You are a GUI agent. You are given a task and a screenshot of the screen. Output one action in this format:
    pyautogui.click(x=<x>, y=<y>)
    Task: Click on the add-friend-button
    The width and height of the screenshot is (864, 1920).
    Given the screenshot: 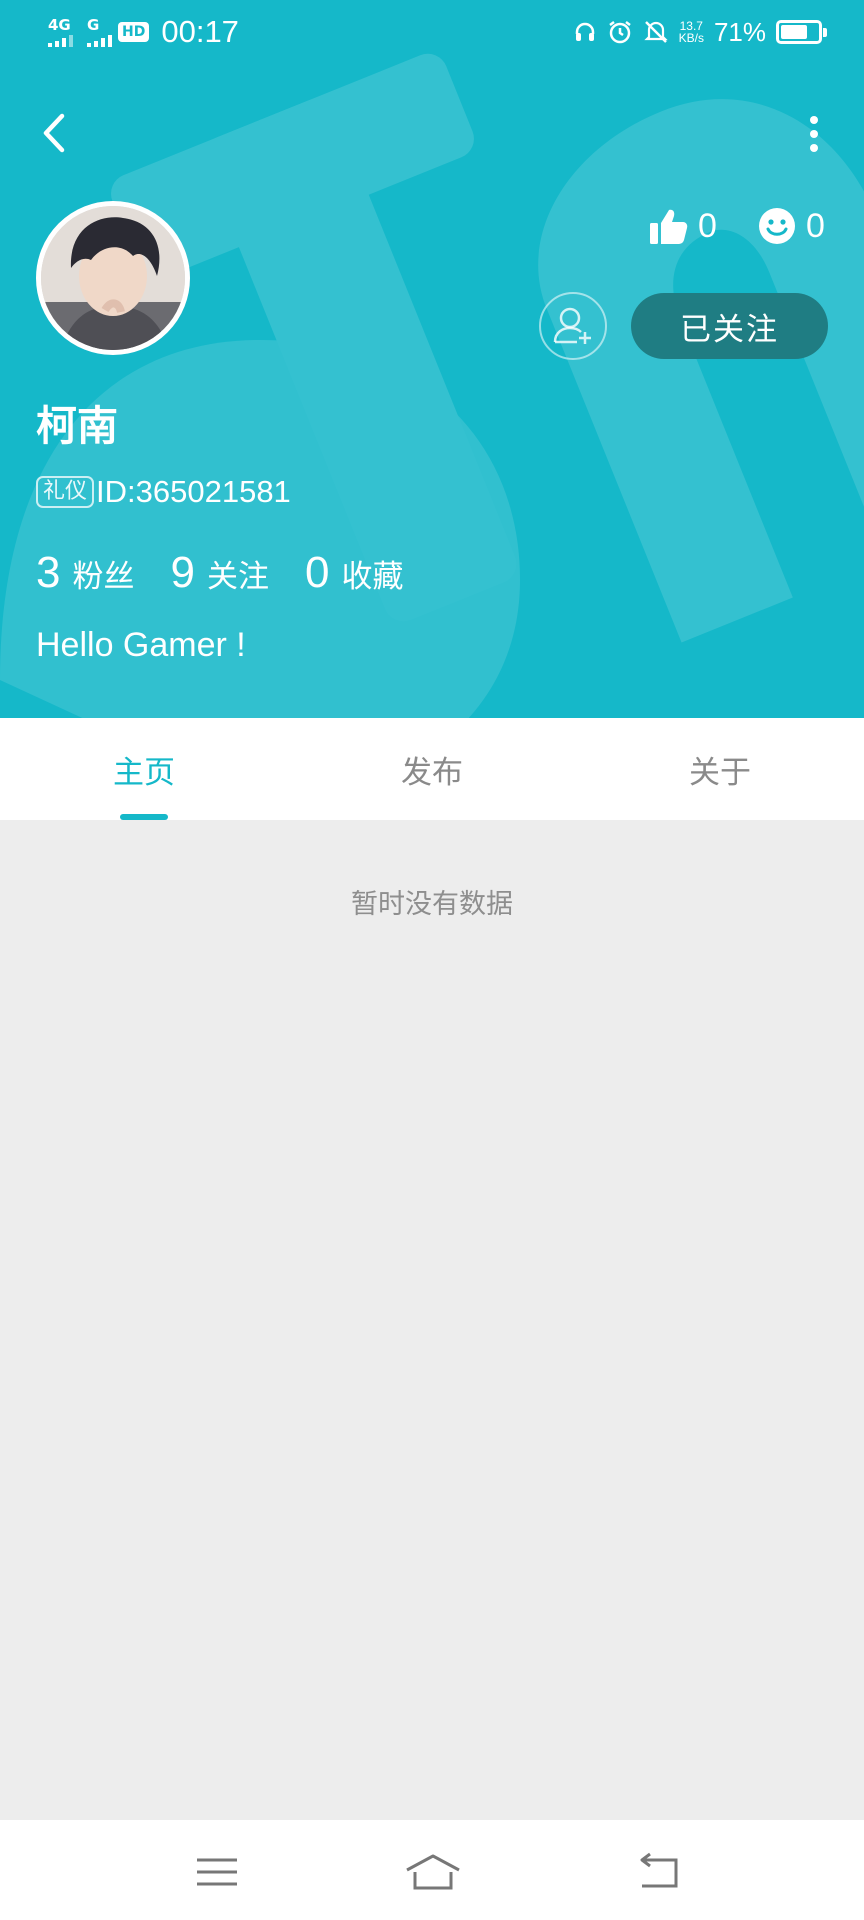 What is the action you would take?
    pyautogui.click(x=573, y=326)
    